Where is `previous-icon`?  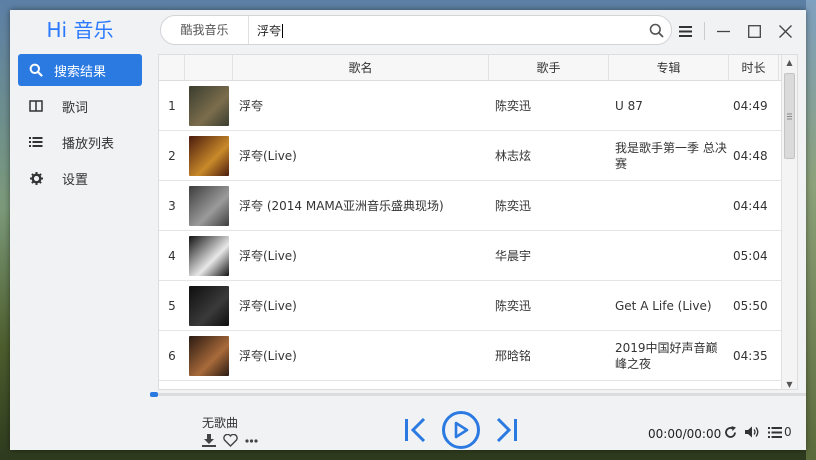 previous-icon is located at coordinates (415, 430).